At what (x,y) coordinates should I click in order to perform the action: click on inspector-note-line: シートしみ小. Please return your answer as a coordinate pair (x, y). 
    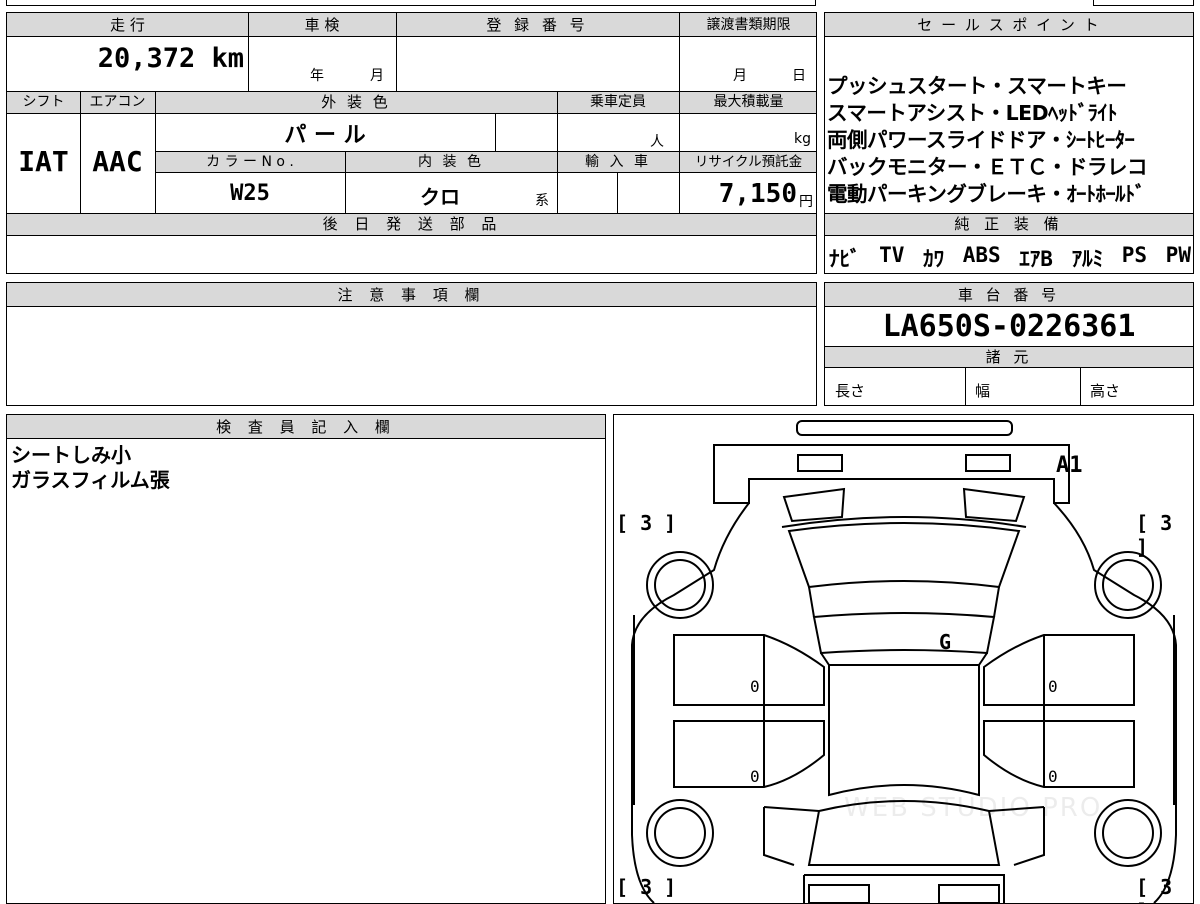
    Looking at the image, I should click on (71, 455).